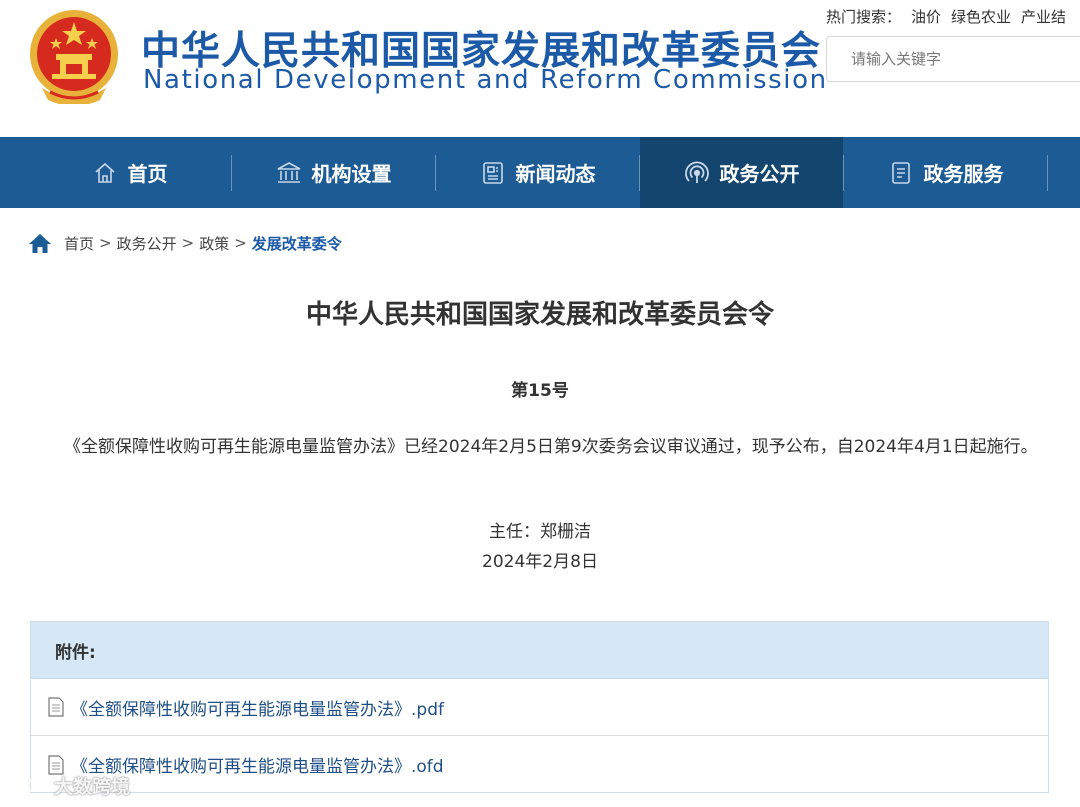 Image resolution: width=1080 pixels, height=807 pixels. I want to click on breadcrumb: 首页 > 政务公开 > 政策 > 发展改革委令, so click(185, 243).